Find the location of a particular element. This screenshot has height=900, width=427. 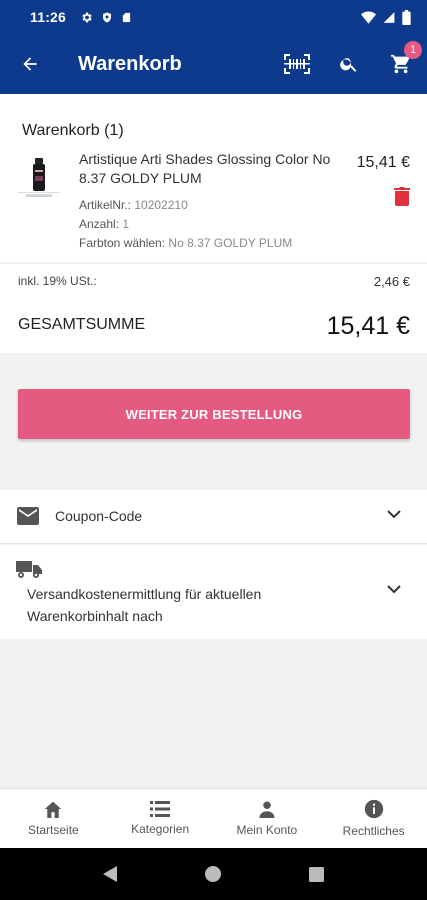

tax-value: 2,46 € is located at coordinates (391, 281).